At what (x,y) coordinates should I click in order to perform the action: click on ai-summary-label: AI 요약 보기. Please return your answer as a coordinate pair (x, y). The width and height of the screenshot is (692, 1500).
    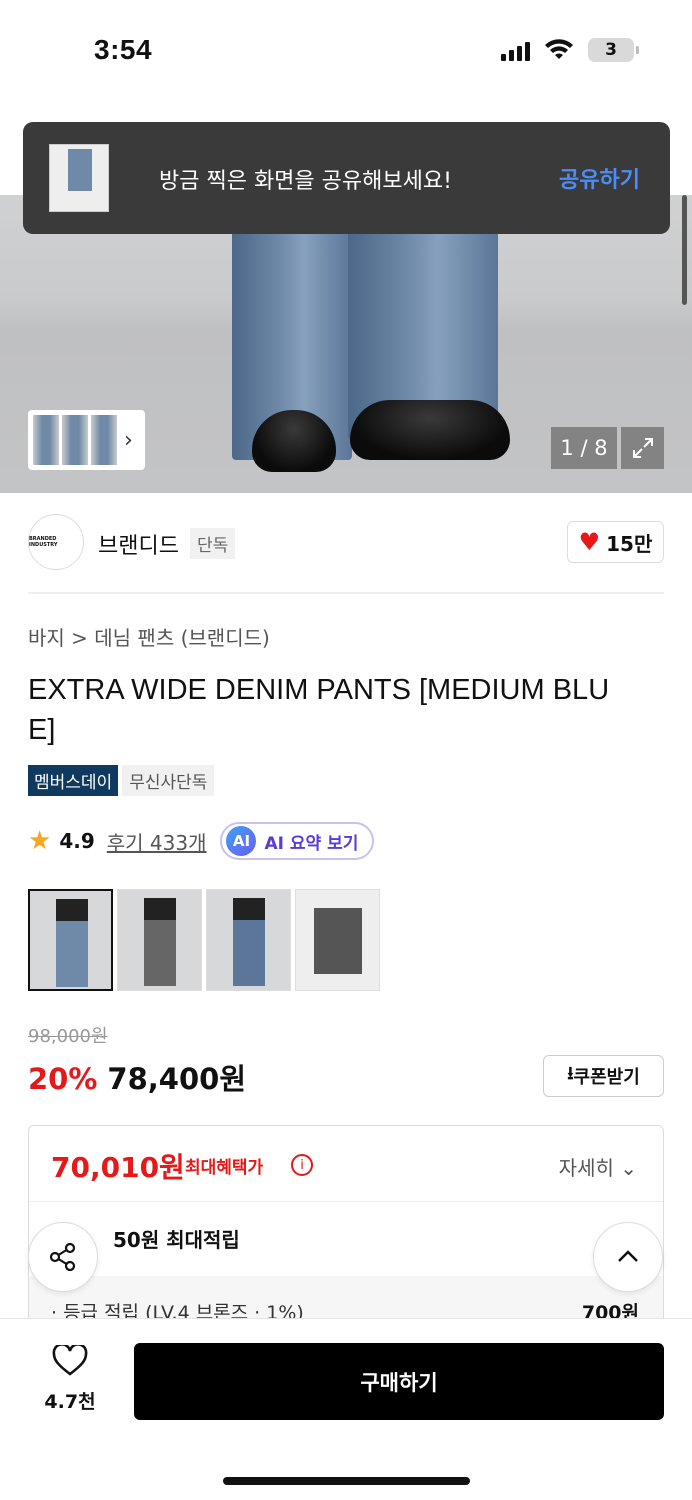
    Looking at the image, I should click on (311, 843).